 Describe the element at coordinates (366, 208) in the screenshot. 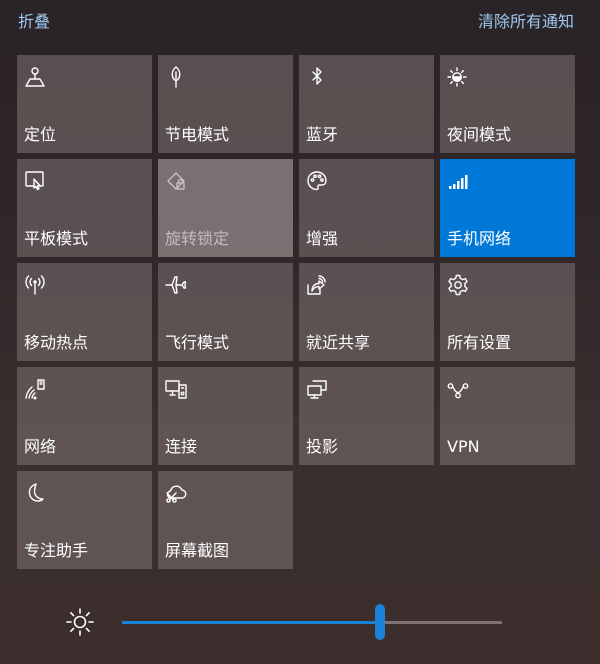

I see `tile-enhance: 增强` at that location.